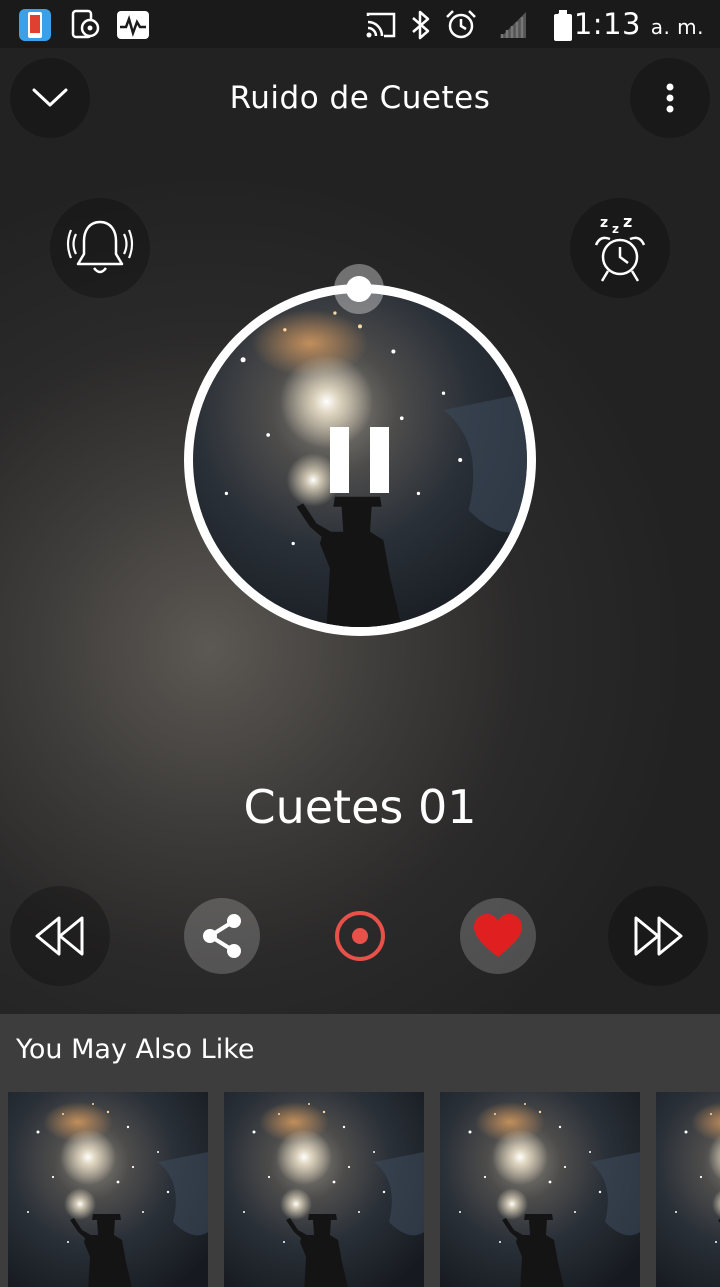 The height and width of the screenshot is (1287, 720). What do you see at coordinates (360, 24) in the screenshot?
I see `status-bar: 11:13 a. m.` at bounding box center [360, 24].